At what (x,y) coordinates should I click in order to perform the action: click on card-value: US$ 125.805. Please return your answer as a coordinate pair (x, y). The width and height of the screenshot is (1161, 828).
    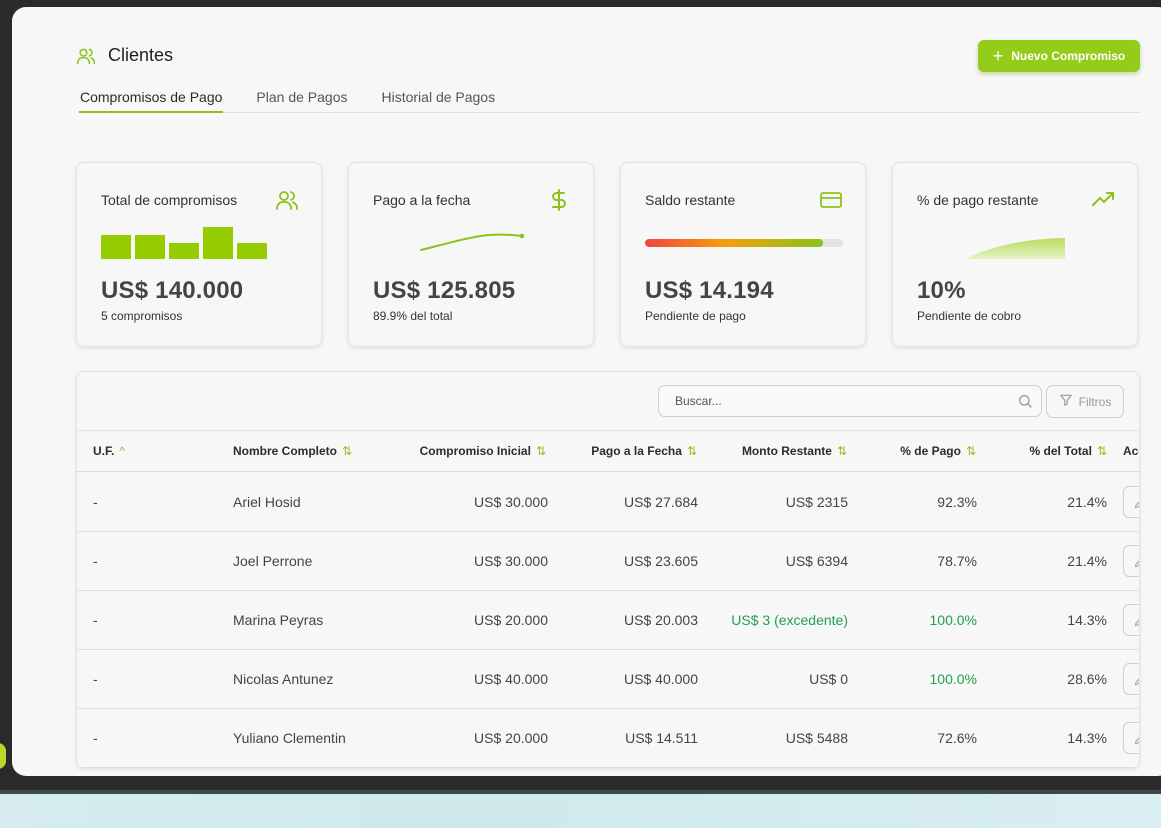
    Looking at the image, I should click on (444, 290).